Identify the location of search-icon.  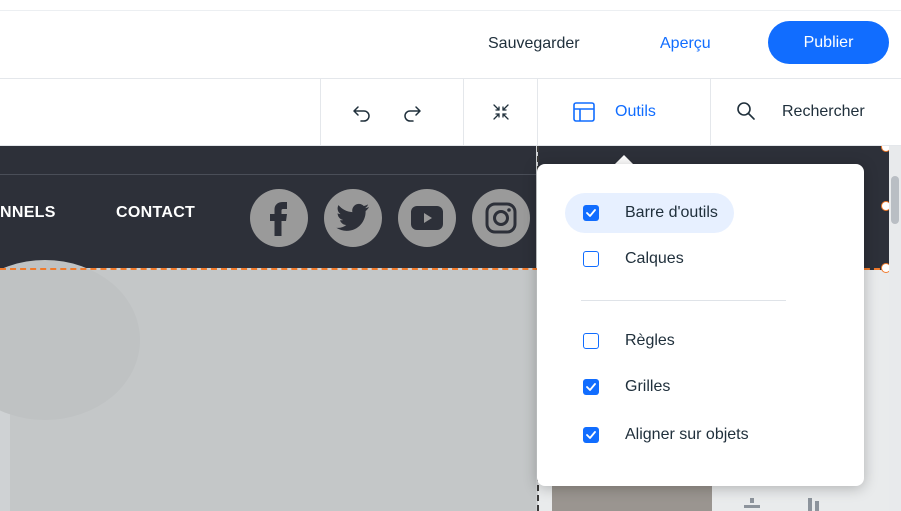
(746, 111).